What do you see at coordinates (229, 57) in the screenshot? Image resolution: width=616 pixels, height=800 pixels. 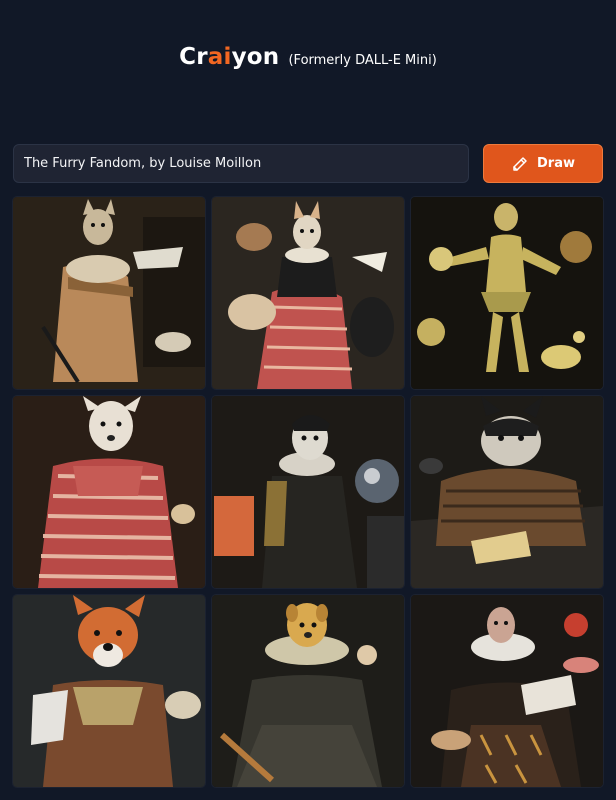 I see `craiyon-logo: Craiyon` at bounding box center [229, 57].